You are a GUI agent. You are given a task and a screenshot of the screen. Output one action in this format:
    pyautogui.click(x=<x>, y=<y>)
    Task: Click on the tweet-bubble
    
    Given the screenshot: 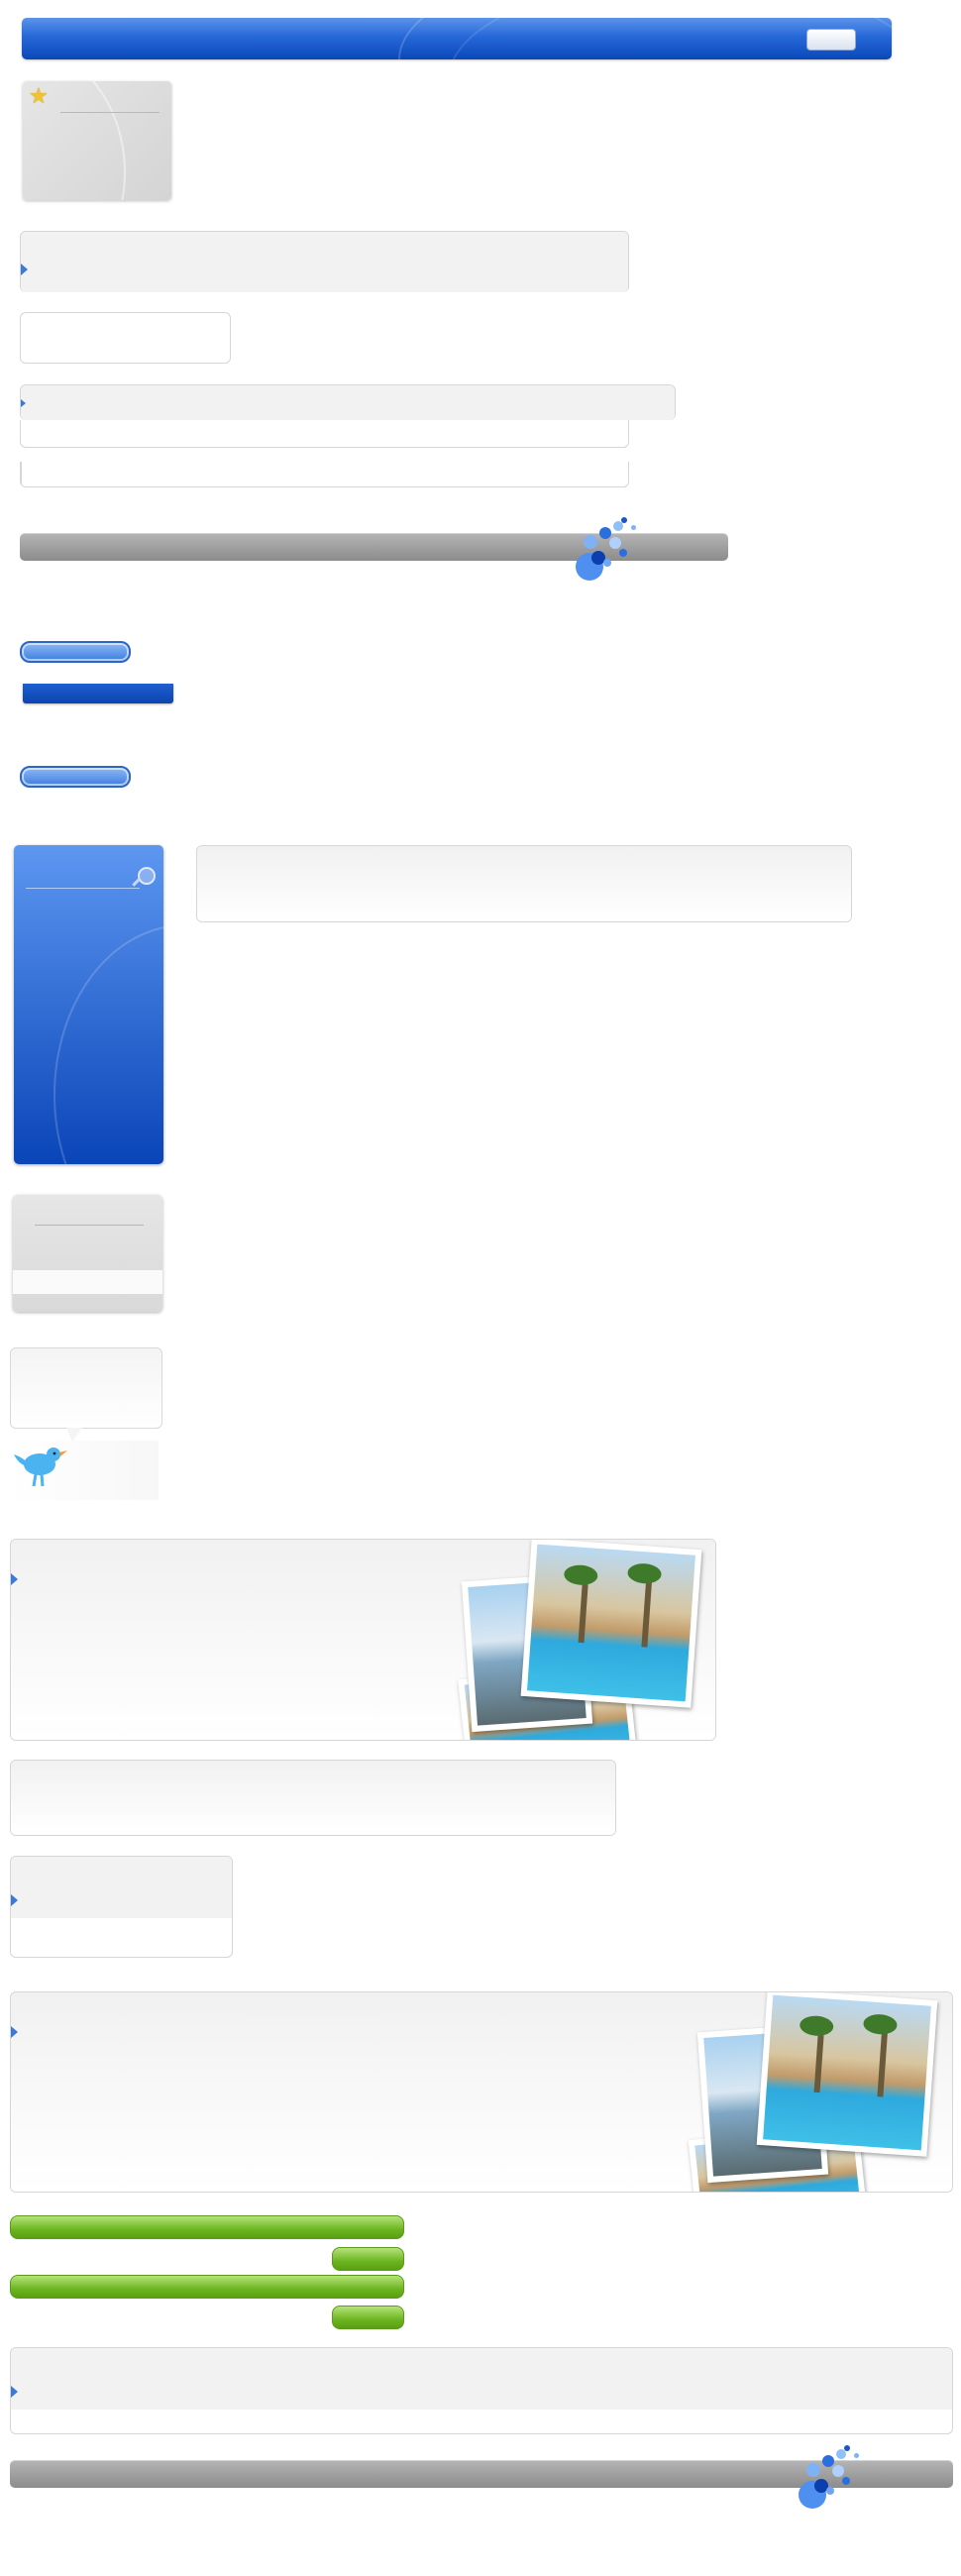 What is the action you would take?
    pyautogui.click(x=86, y=1394)
    